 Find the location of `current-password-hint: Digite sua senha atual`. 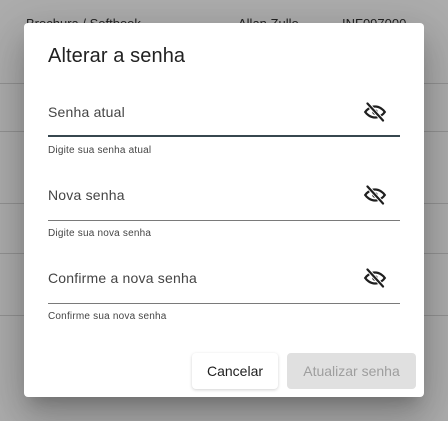

current-password-hint: Digite sua senha atual is located at coordinates (100, 150).